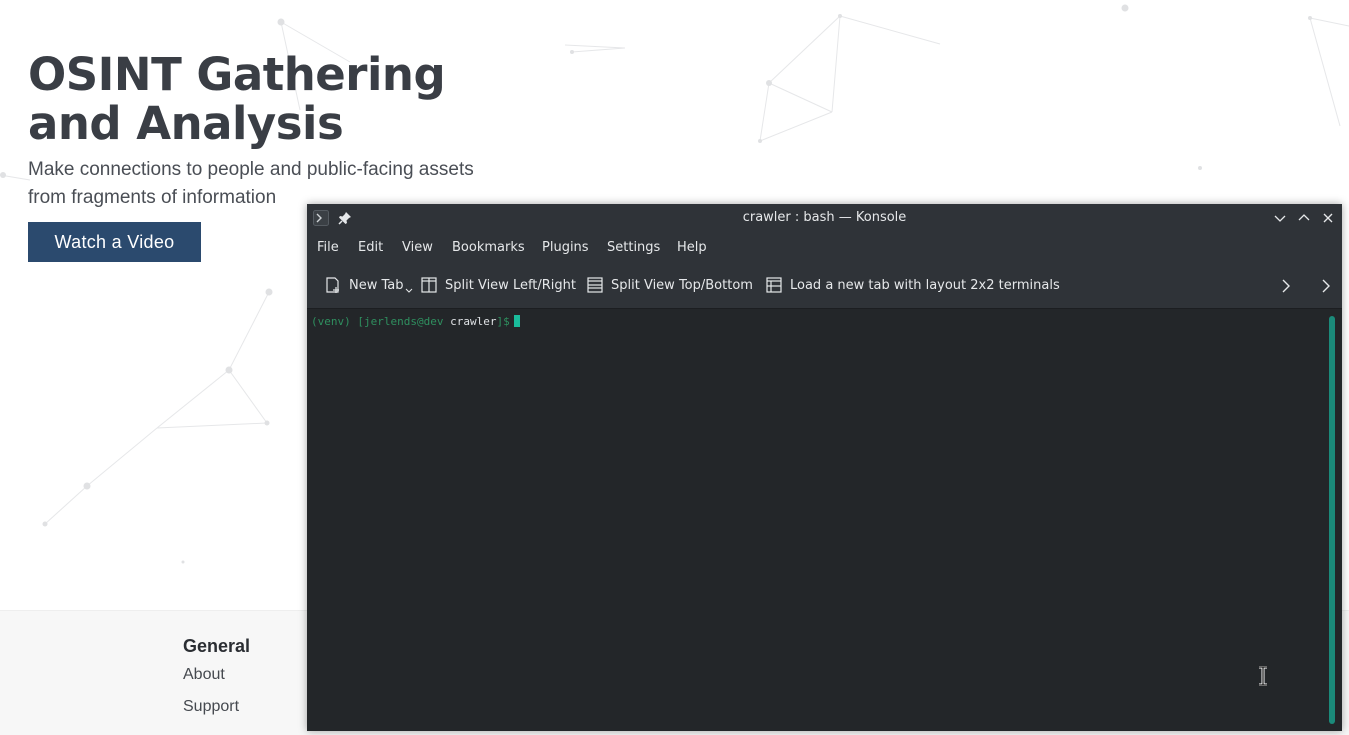 Image resolution: width=1349 pixels, height=735 pixels. What do you see at coordinates (328, 247) in the screenshot?
I see `menu-file: File` at bounding box center [328, 247].